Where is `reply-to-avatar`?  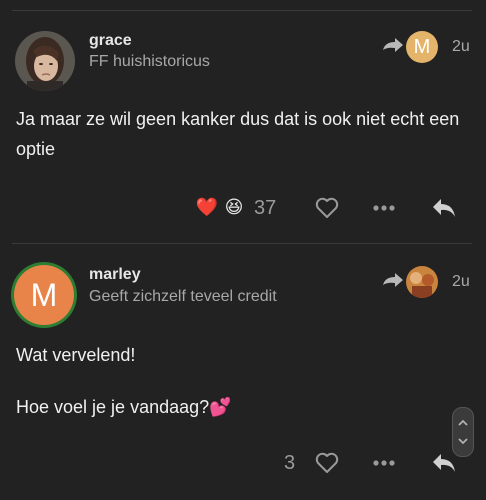
reply-to-avatar is located at coordinates (422, 282).